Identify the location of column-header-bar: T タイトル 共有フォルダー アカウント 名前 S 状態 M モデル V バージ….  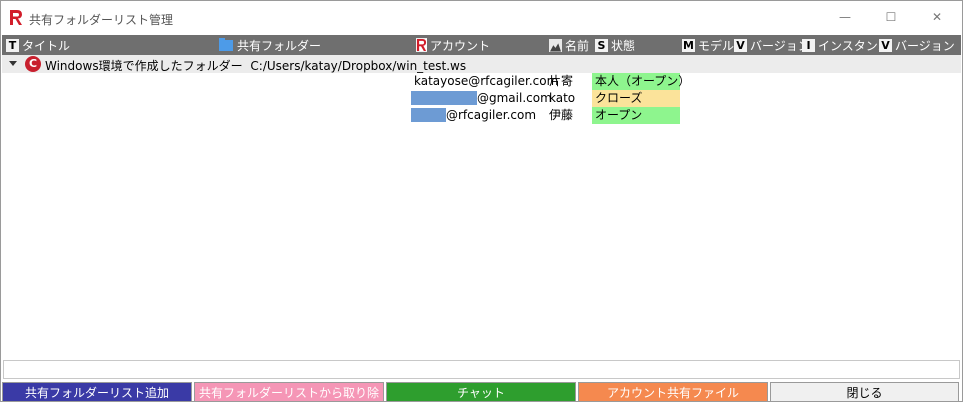
(481, 45).